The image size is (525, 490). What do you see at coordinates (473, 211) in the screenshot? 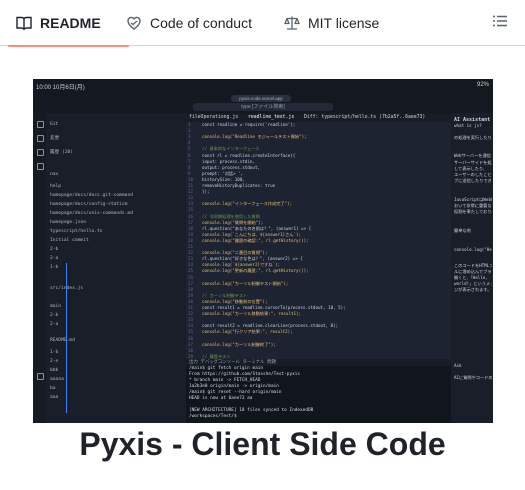
I see `ai-panel-line: 役割を果たしており、` at bounding box center [473, 211].